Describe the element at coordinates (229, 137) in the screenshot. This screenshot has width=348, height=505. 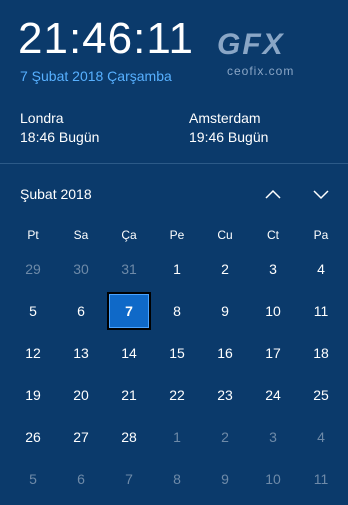
I see `clock-time: 19:46 Bugün` at that location.